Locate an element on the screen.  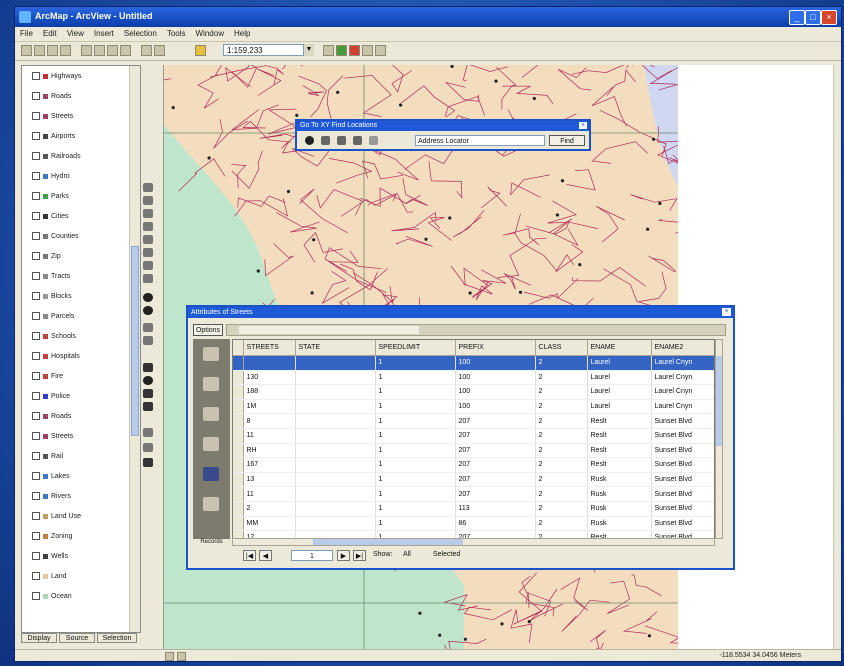
title-bar: ArcMap - ArcView - Untitled _ □ × is located at coordinates (428, 17).